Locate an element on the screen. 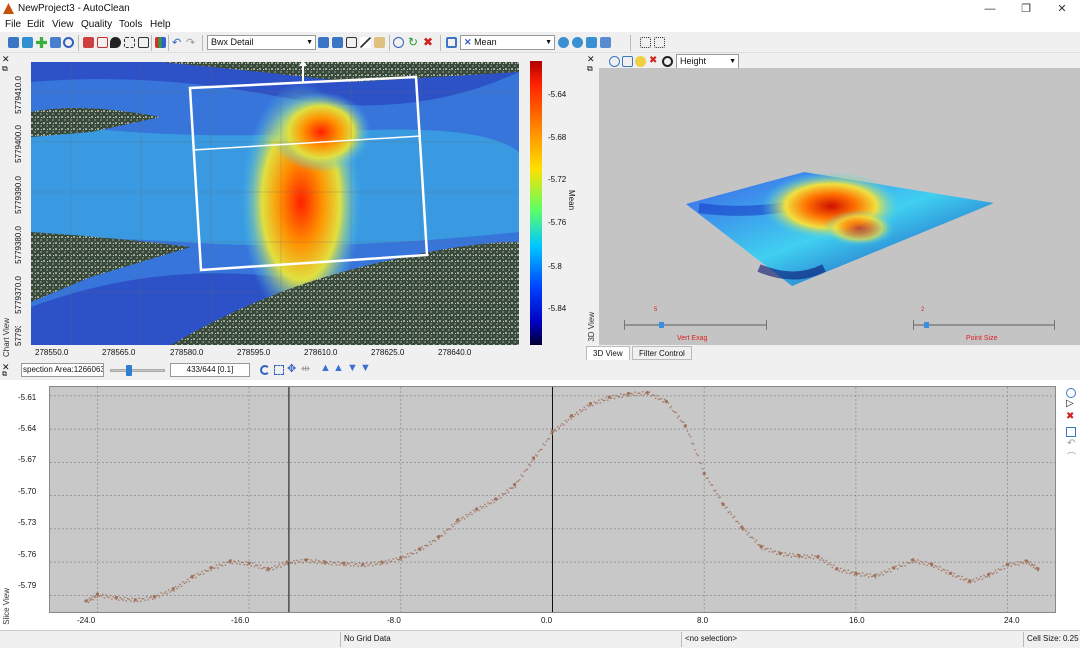 Image resolution: width=1080 pixels, height=648 pixels. lasso-icon: ⌒ is located at coordinates (1071, 456).